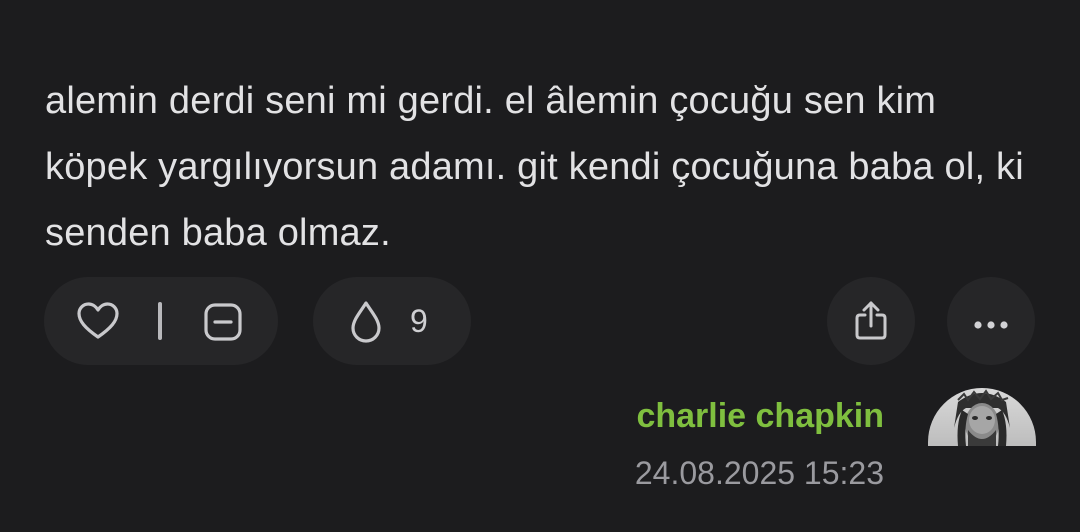 The width and height of the screenshot is (1080, 532). I want to click on avatar, so click(982, 417).